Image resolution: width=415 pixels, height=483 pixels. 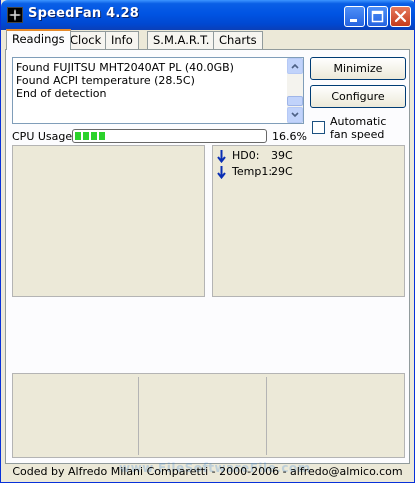 What do you see at coordinates (83, 13) in the screenshot?
I see `window-title: SpeedFan 4.28` at bounding box center [83, 13].